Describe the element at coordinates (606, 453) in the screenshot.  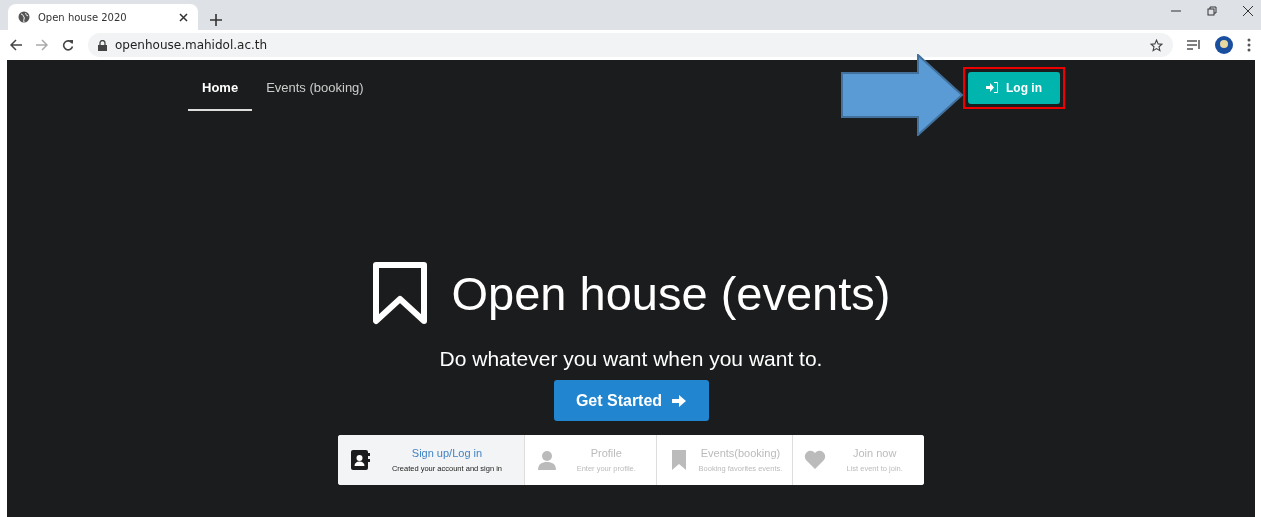
I see `step-title: Profile` at that location.